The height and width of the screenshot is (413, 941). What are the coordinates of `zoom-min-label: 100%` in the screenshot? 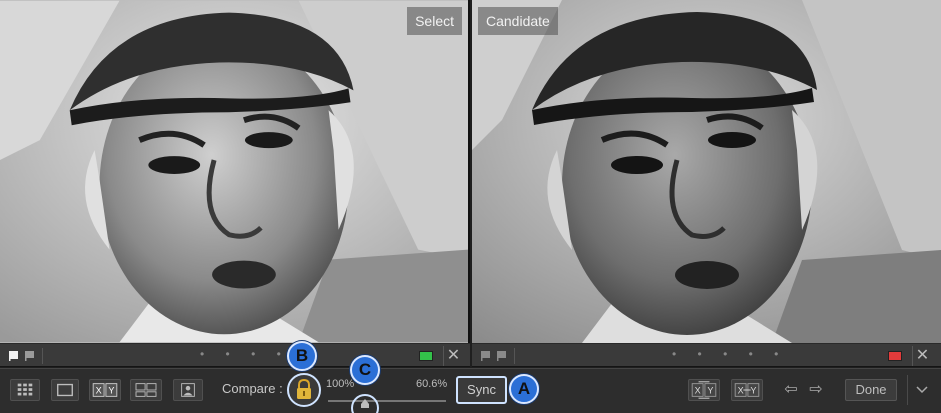 It's located at (340, 384).